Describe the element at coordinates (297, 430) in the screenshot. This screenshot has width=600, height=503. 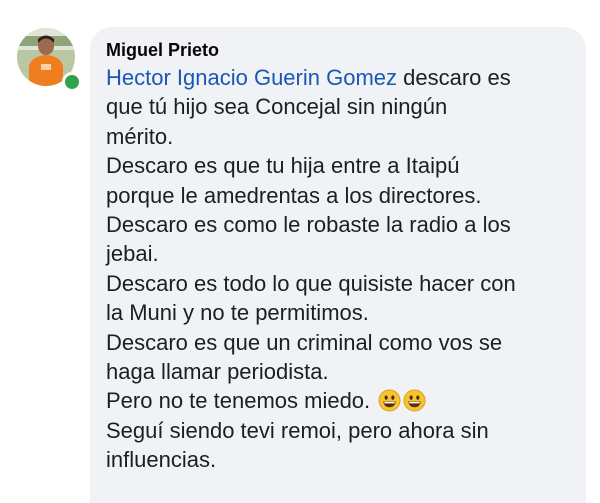
I see `comment-line: Seguí siendo tevi remoi, pero ahora sin` at that location.